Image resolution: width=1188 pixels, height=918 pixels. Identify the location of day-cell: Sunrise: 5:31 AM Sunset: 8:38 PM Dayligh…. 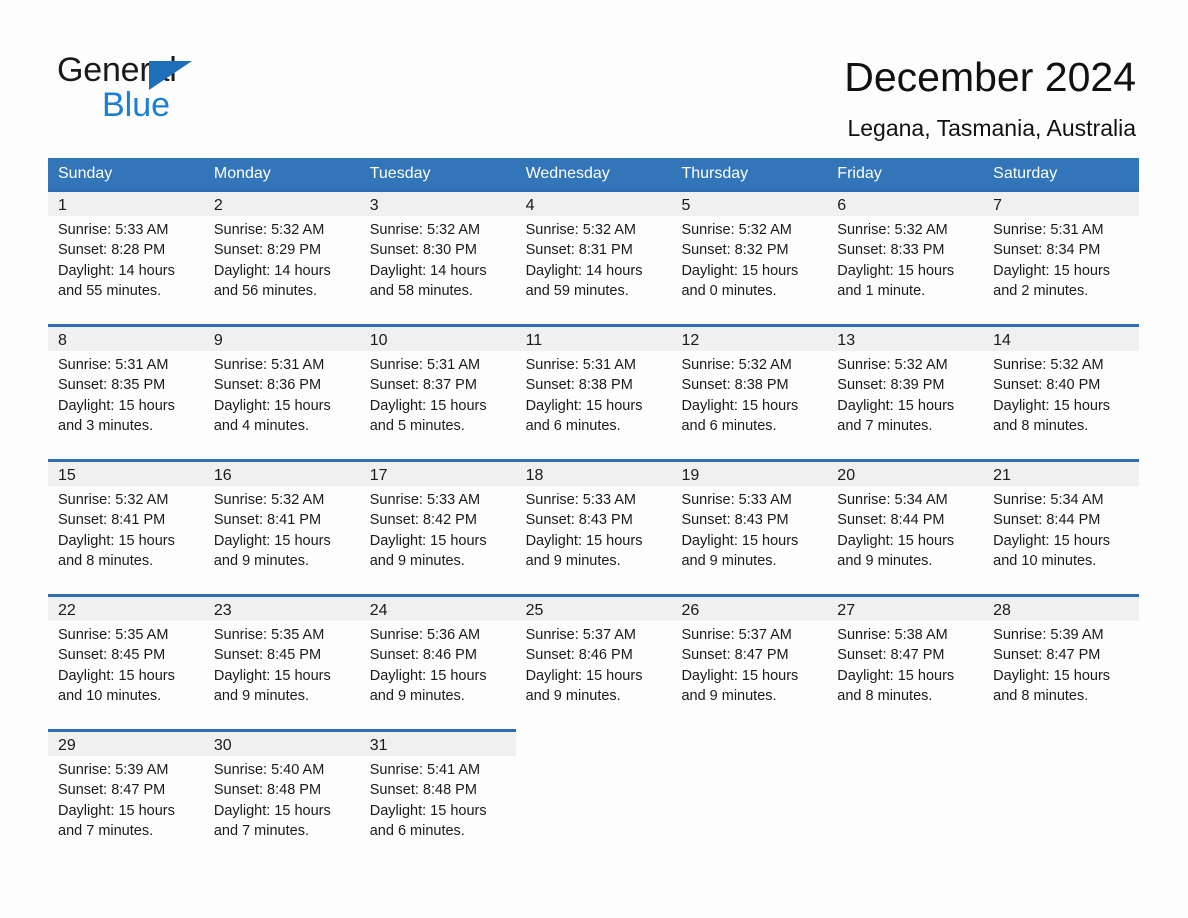
(594, 405).